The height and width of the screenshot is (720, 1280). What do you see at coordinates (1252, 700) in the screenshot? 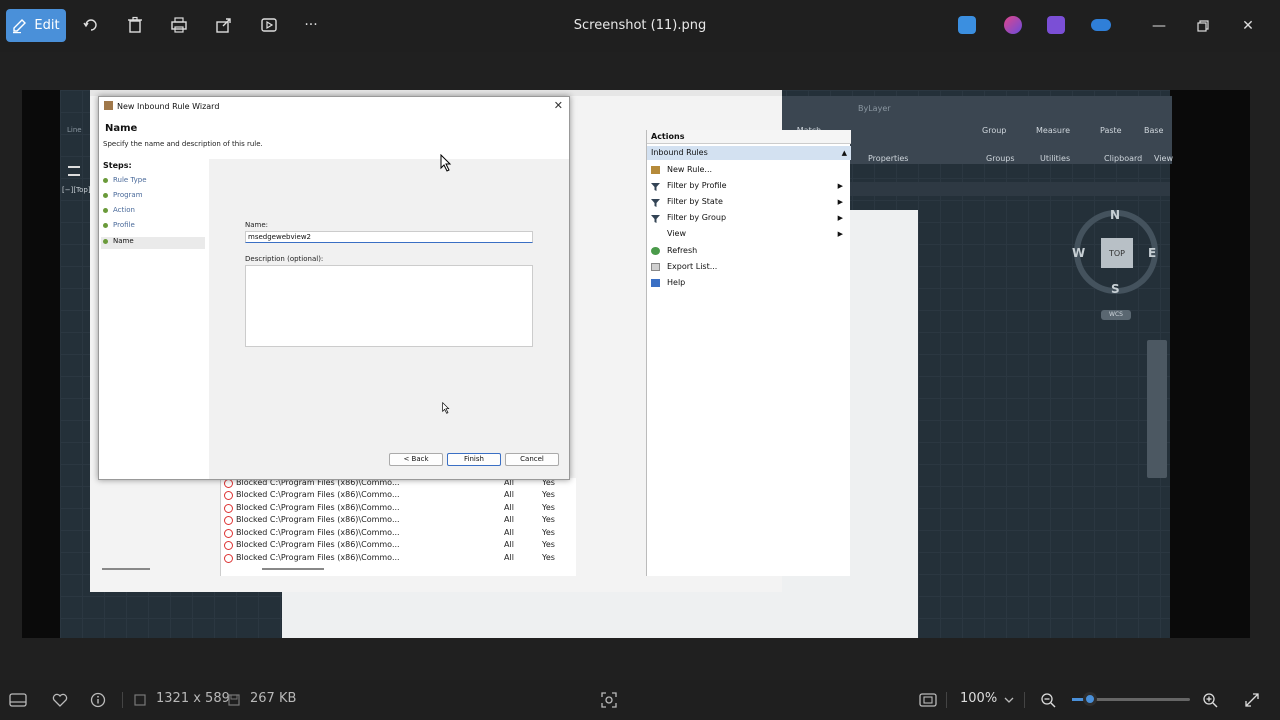
I see `fullscreen-icon` at bounding box center [1252, 700].